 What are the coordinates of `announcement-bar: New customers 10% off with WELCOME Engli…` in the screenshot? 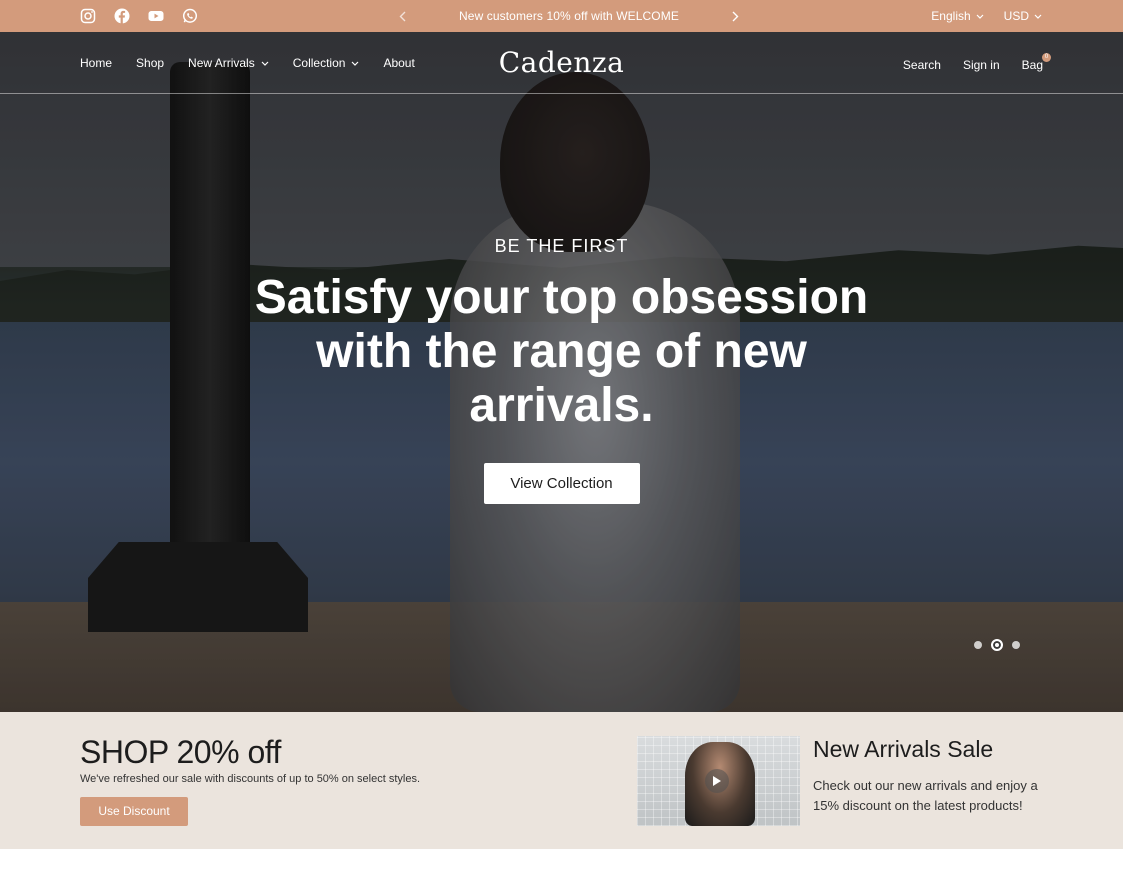 It's located at (561, 16).